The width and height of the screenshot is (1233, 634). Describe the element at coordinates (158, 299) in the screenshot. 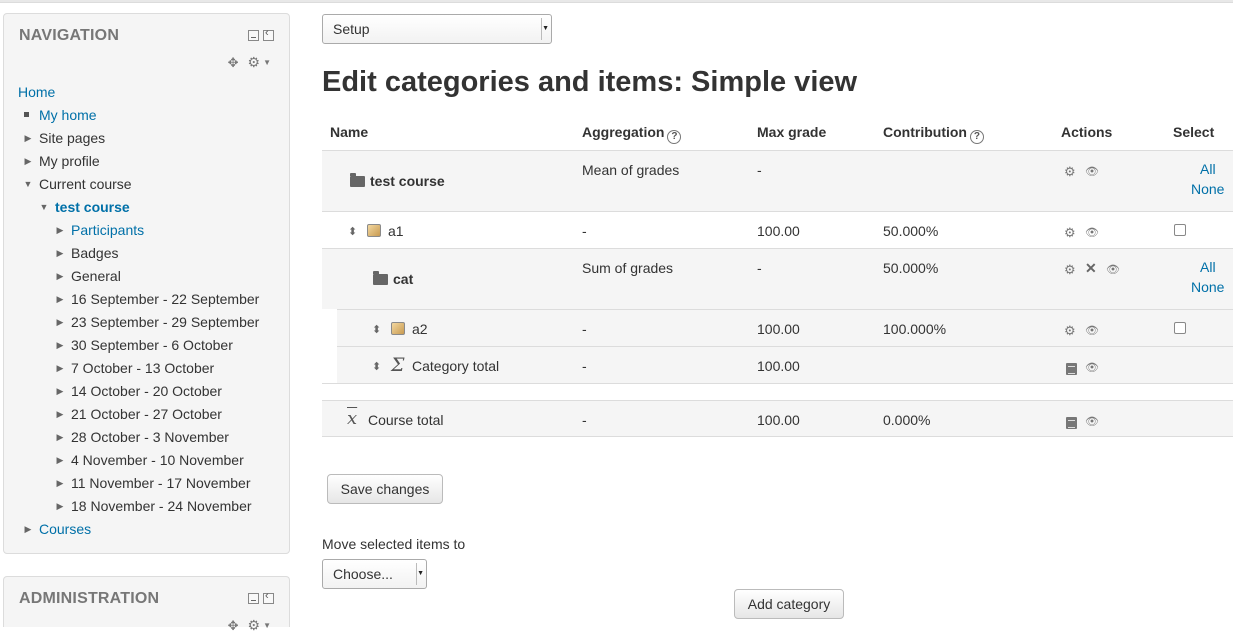

I see `nav-item-week: ▶ 16 September - 22 September` at that location.